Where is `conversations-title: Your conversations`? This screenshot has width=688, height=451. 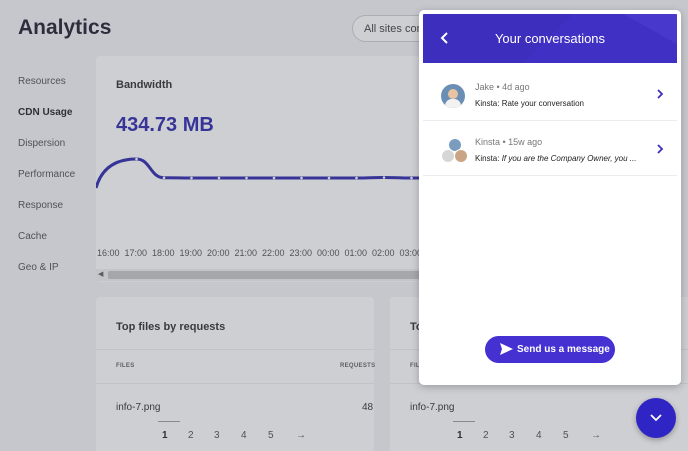
conversations-title: Your conversations is located at coordinates (550, 38).